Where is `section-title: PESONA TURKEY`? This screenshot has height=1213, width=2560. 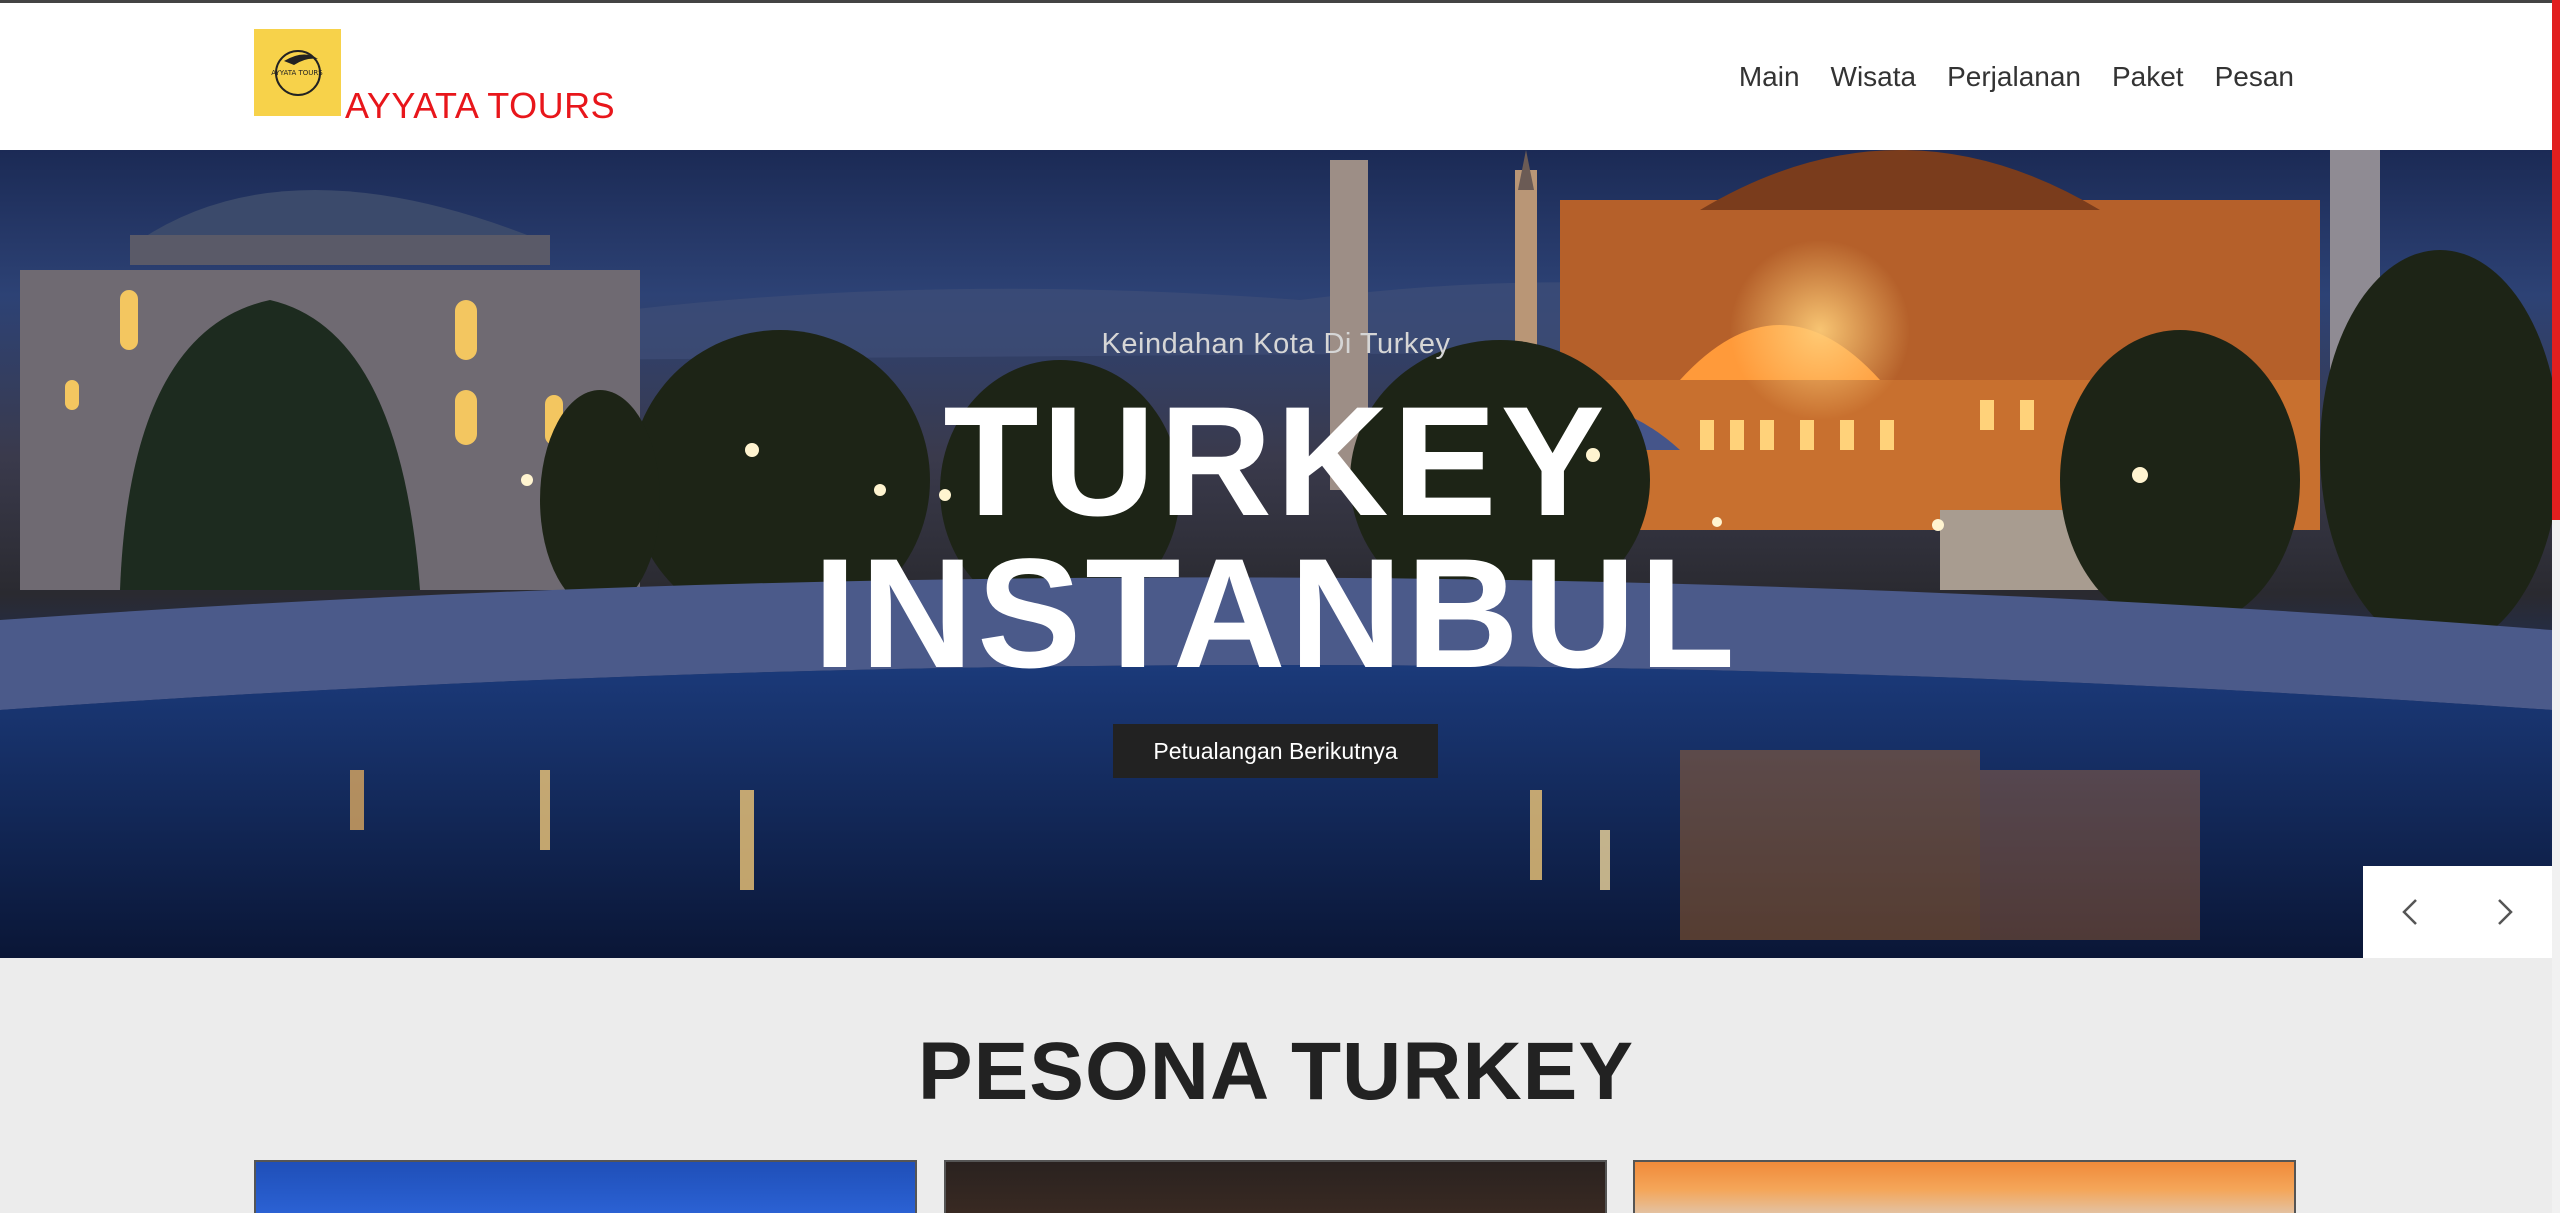
section-title: PESONA TURKEY is located at coordinates (1276, 1071).